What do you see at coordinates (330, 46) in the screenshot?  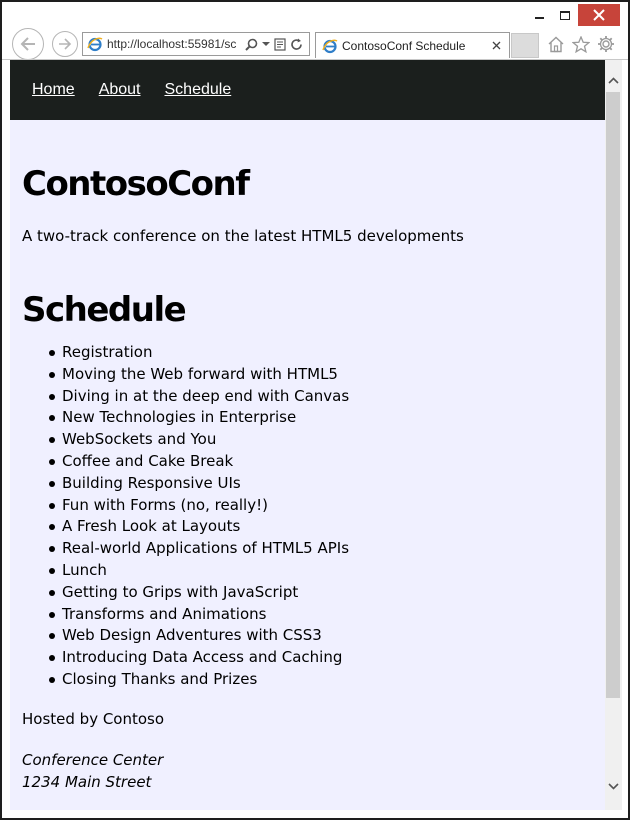 I see `ie-tab-icon` at bounding box center [330, 46].